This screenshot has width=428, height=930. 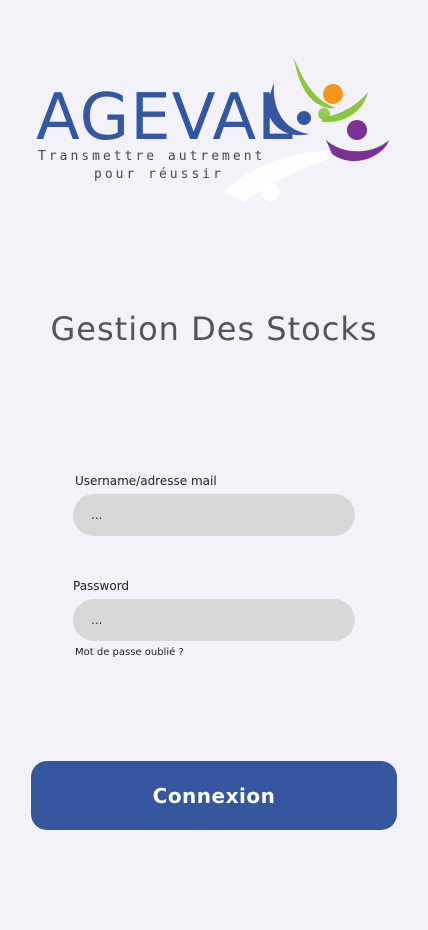 What do you see at coordinates (129, 652) in the screenshot?
I see `forgot-password-link: Mot de passe oublié ?` at bounding box center [129, 652].